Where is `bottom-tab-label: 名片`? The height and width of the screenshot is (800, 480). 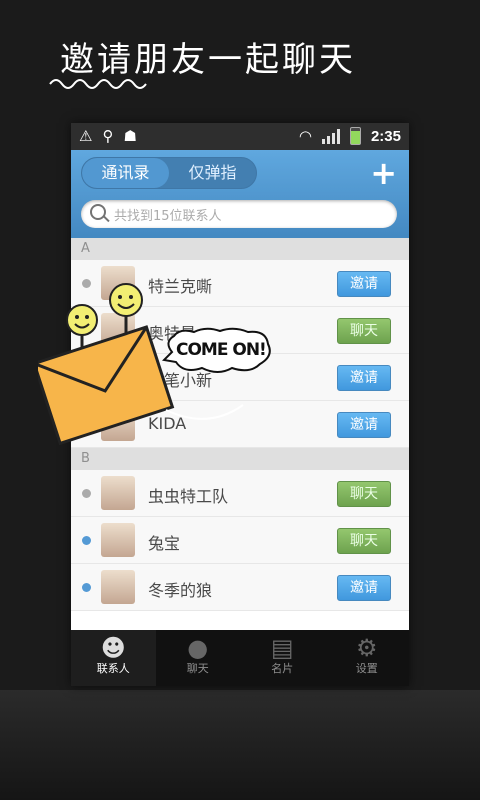
bottom-tab-label: 名片 is located at coordinates (282, 668).